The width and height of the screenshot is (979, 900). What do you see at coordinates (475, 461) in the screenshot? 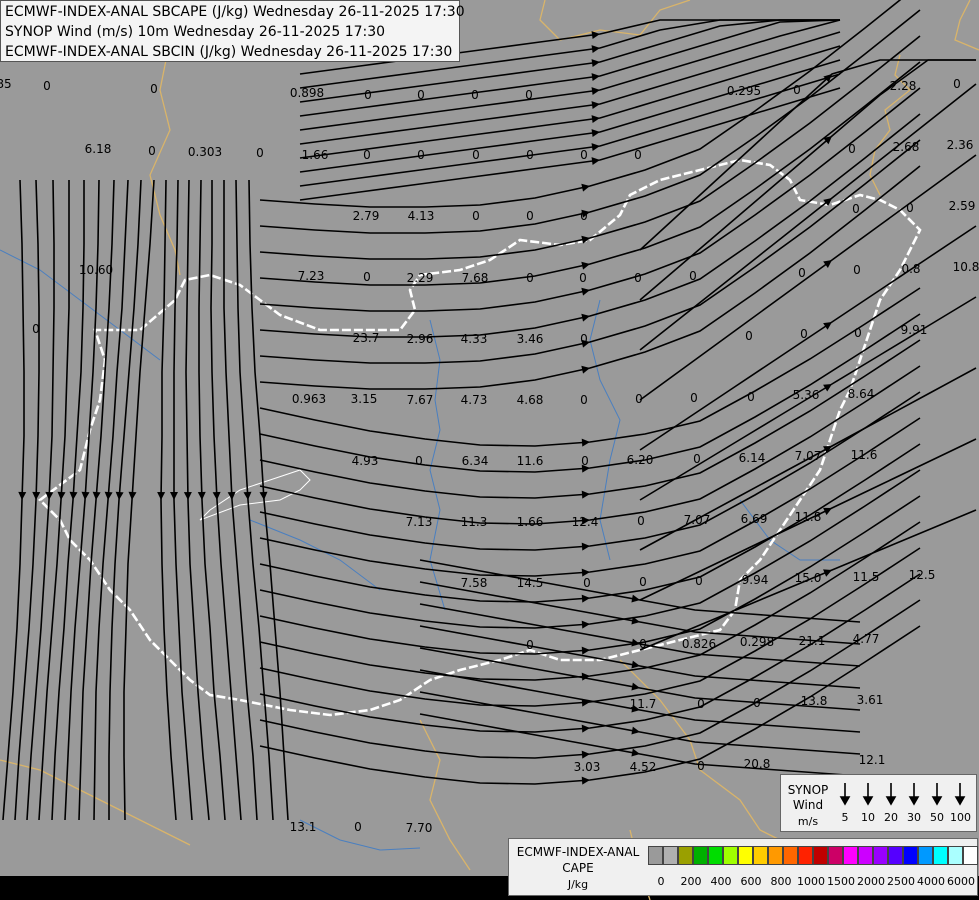
I see `cape-value-label: 6.34` at bounding box center [475, 461].